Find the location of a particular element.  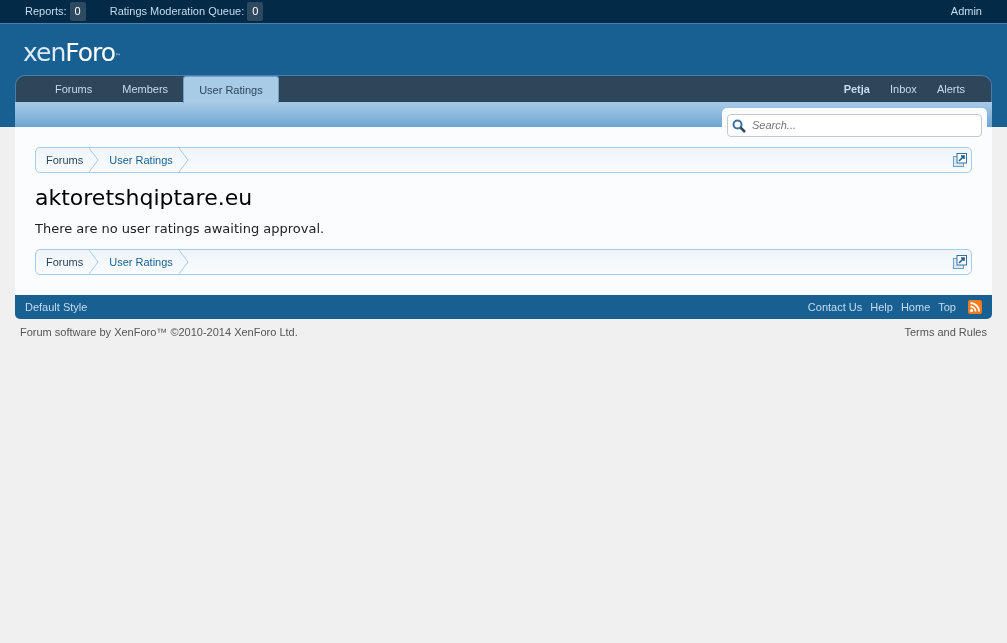

moderation-link: Reports: is located at coordinates (46, 11).